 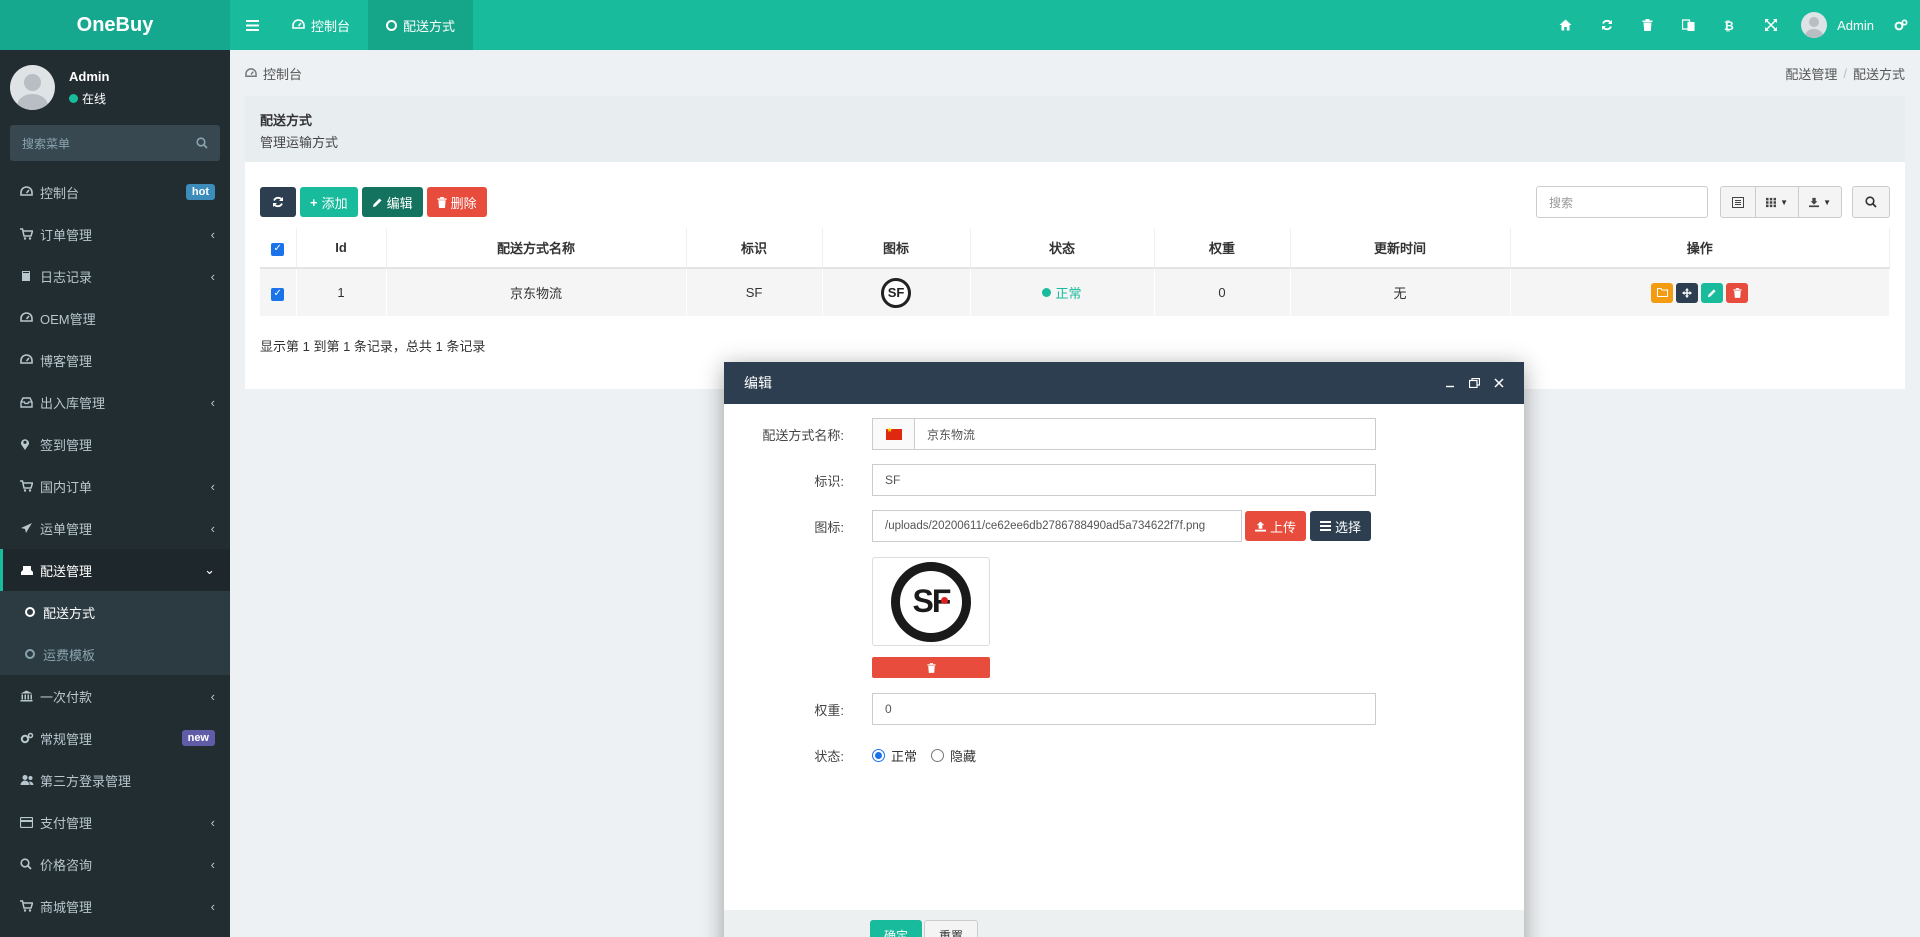 What do you see at coordinates (115, 780) in the screenshot?
I see `sidebar-items_after-2: 第三方登录管理` at bounding box center [115, 780].